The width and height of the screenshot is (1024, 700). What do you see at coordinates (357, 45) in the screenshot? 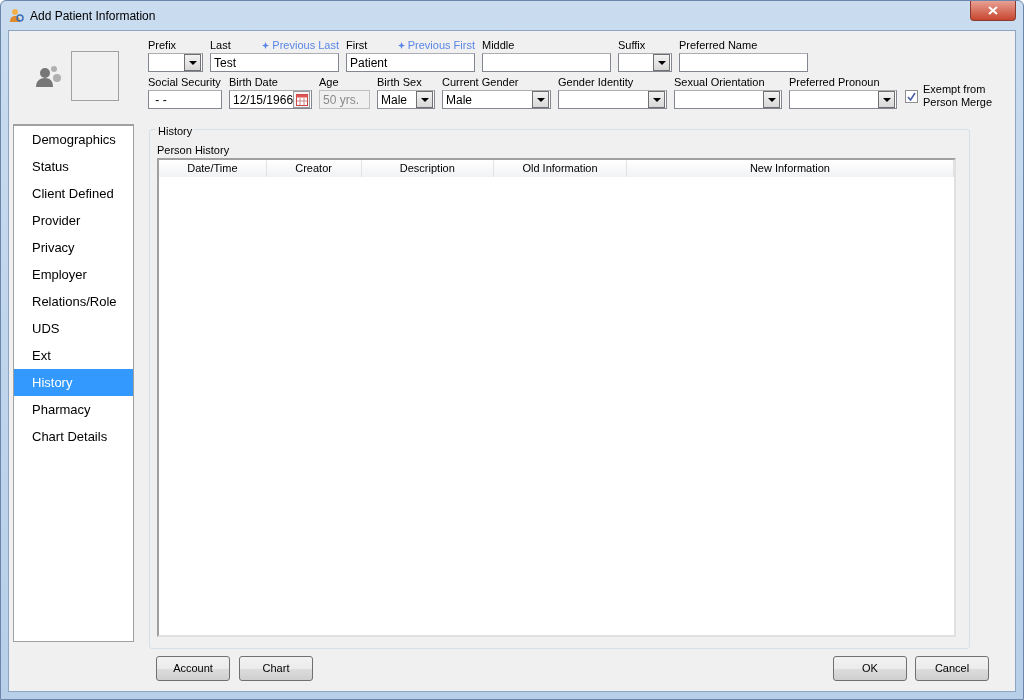
I see `field-label: First` at bounding box center [357, 45].